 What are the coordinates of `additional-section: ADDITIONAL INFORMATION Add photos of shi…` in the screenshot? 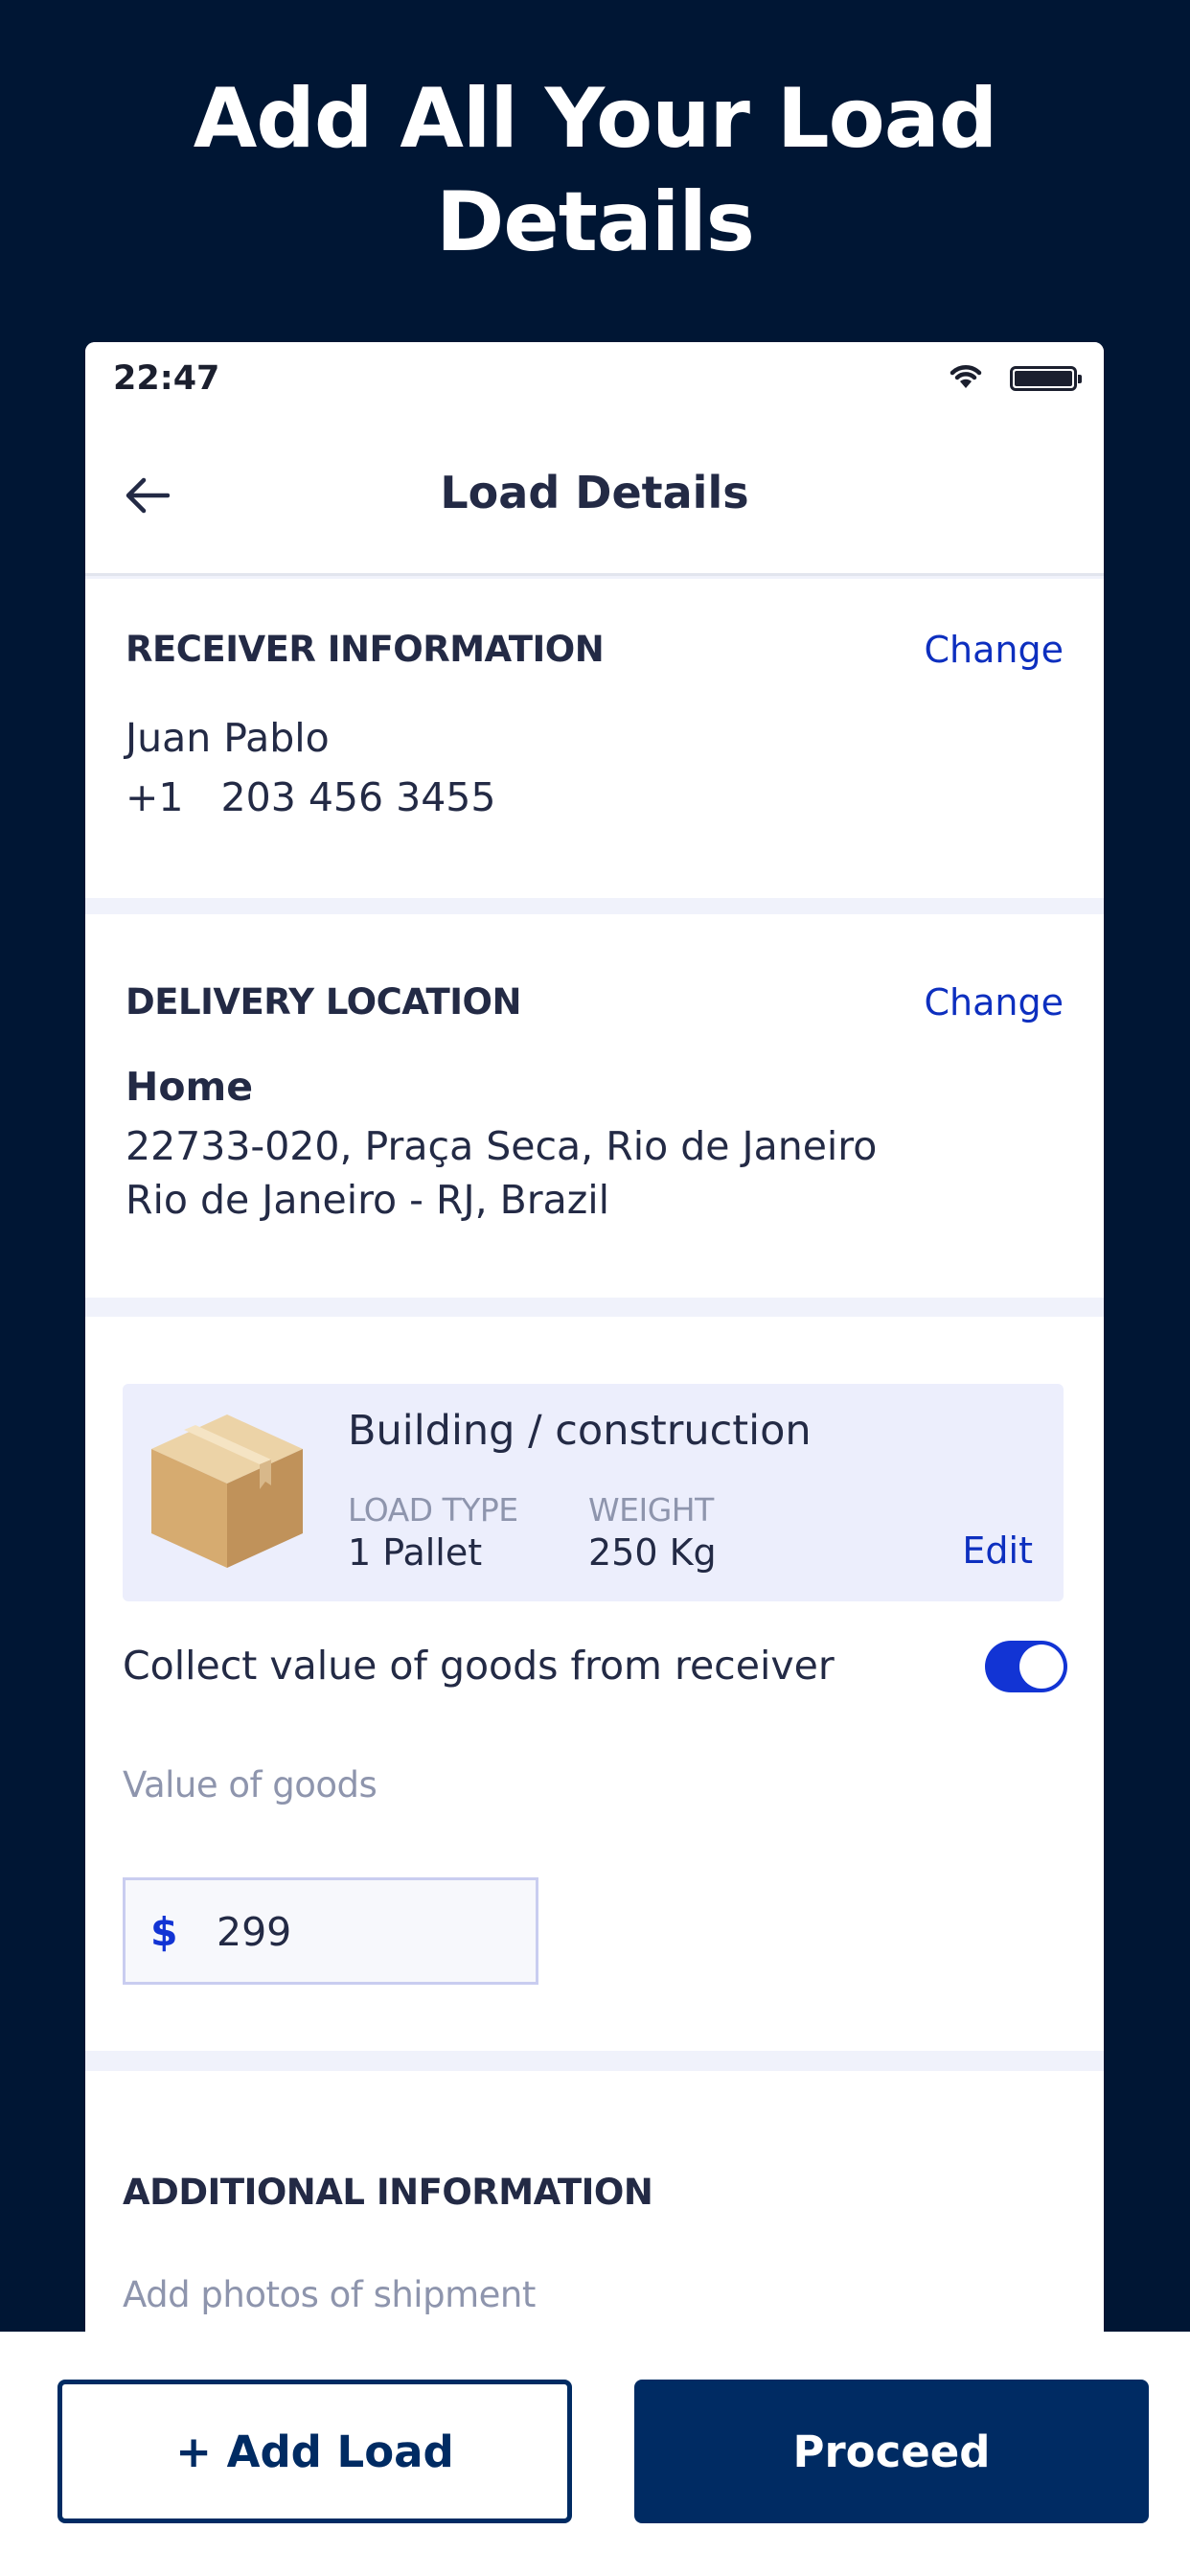 It's located at (594, 2203).